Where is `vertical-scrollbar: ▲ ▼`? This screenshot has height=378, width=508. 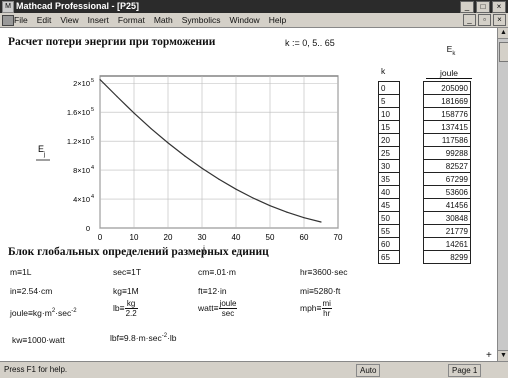 vertical-scrollbar: ▲ ▼ is located at coordinates (502, 195).